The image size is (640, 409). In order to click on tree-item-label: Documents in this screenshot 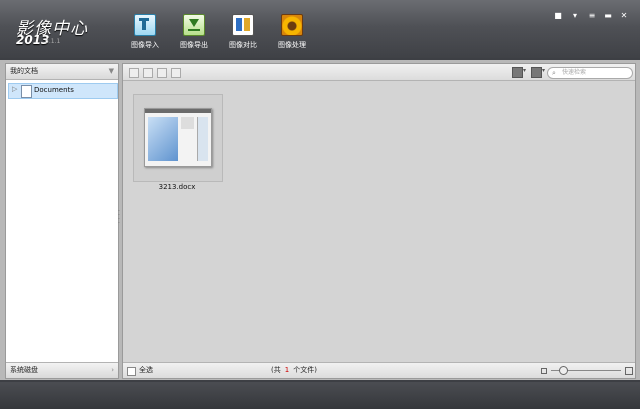, I will do `click(54, 90)`.